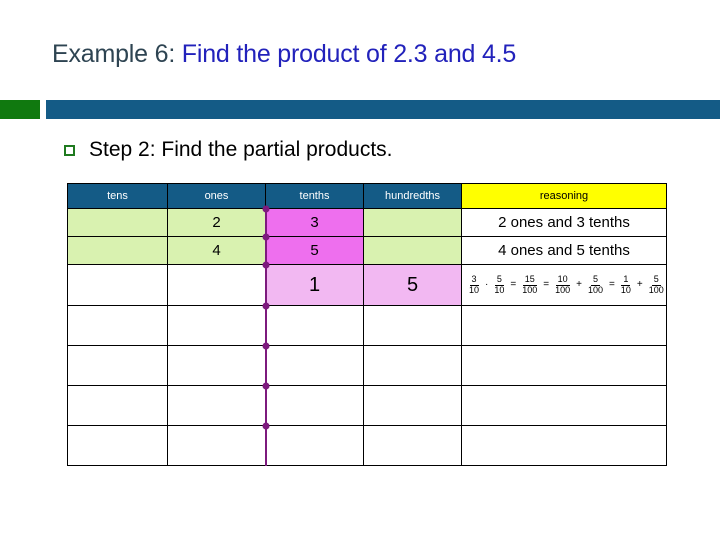  Describe the element at coordinates (314, 222) in the screenshot. I see `cell-tenths: 3` at that location.